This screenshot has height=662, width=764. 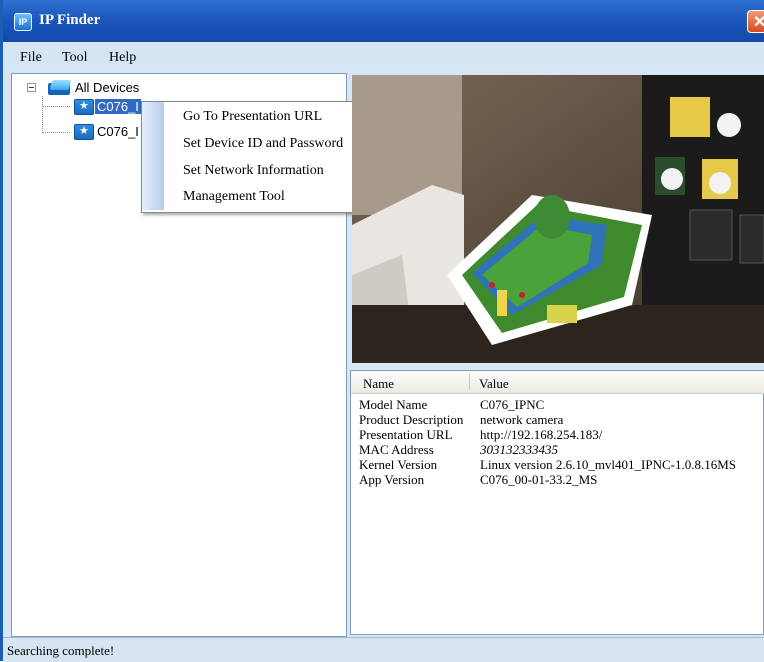 What do you see at coordinates (383, 649) in the screenshot?
I see `status-bar: Searching complete!` at bounding box center [383, 649].